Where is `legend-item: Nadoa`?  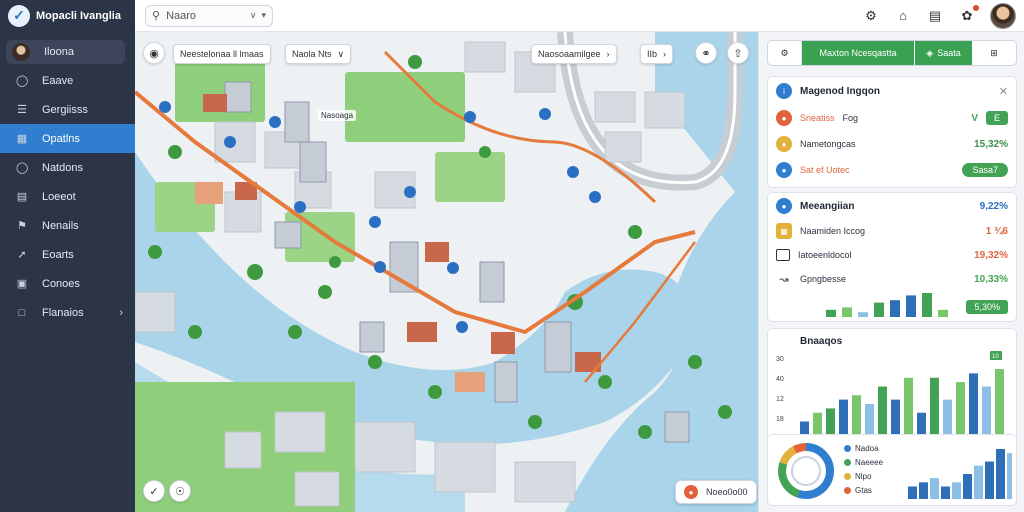
legend-item: Nadoa is located at coordinates (863, 448).